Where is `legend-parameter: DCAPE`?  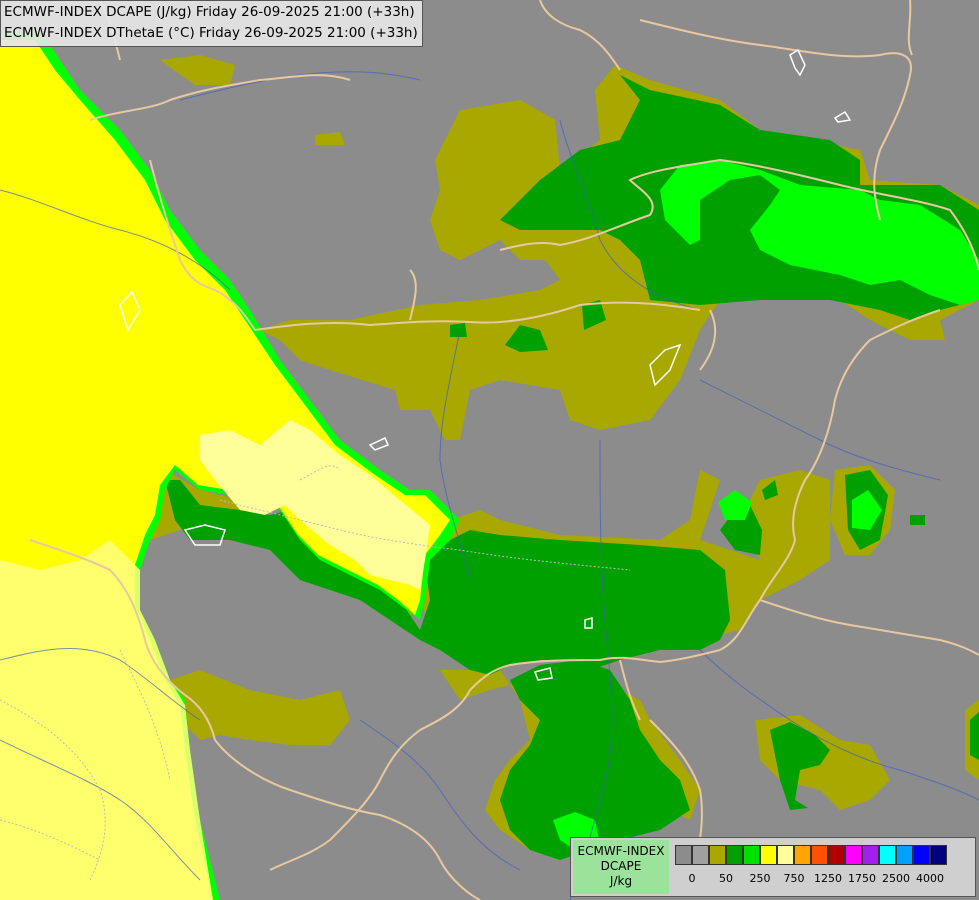 legend-parameter: DCAPE is located at coordinates (621, 866).